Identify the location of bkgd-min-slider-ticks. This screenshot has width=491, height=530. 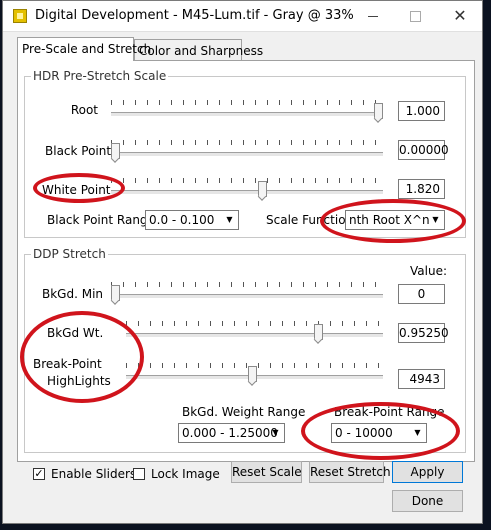
(247, 284).